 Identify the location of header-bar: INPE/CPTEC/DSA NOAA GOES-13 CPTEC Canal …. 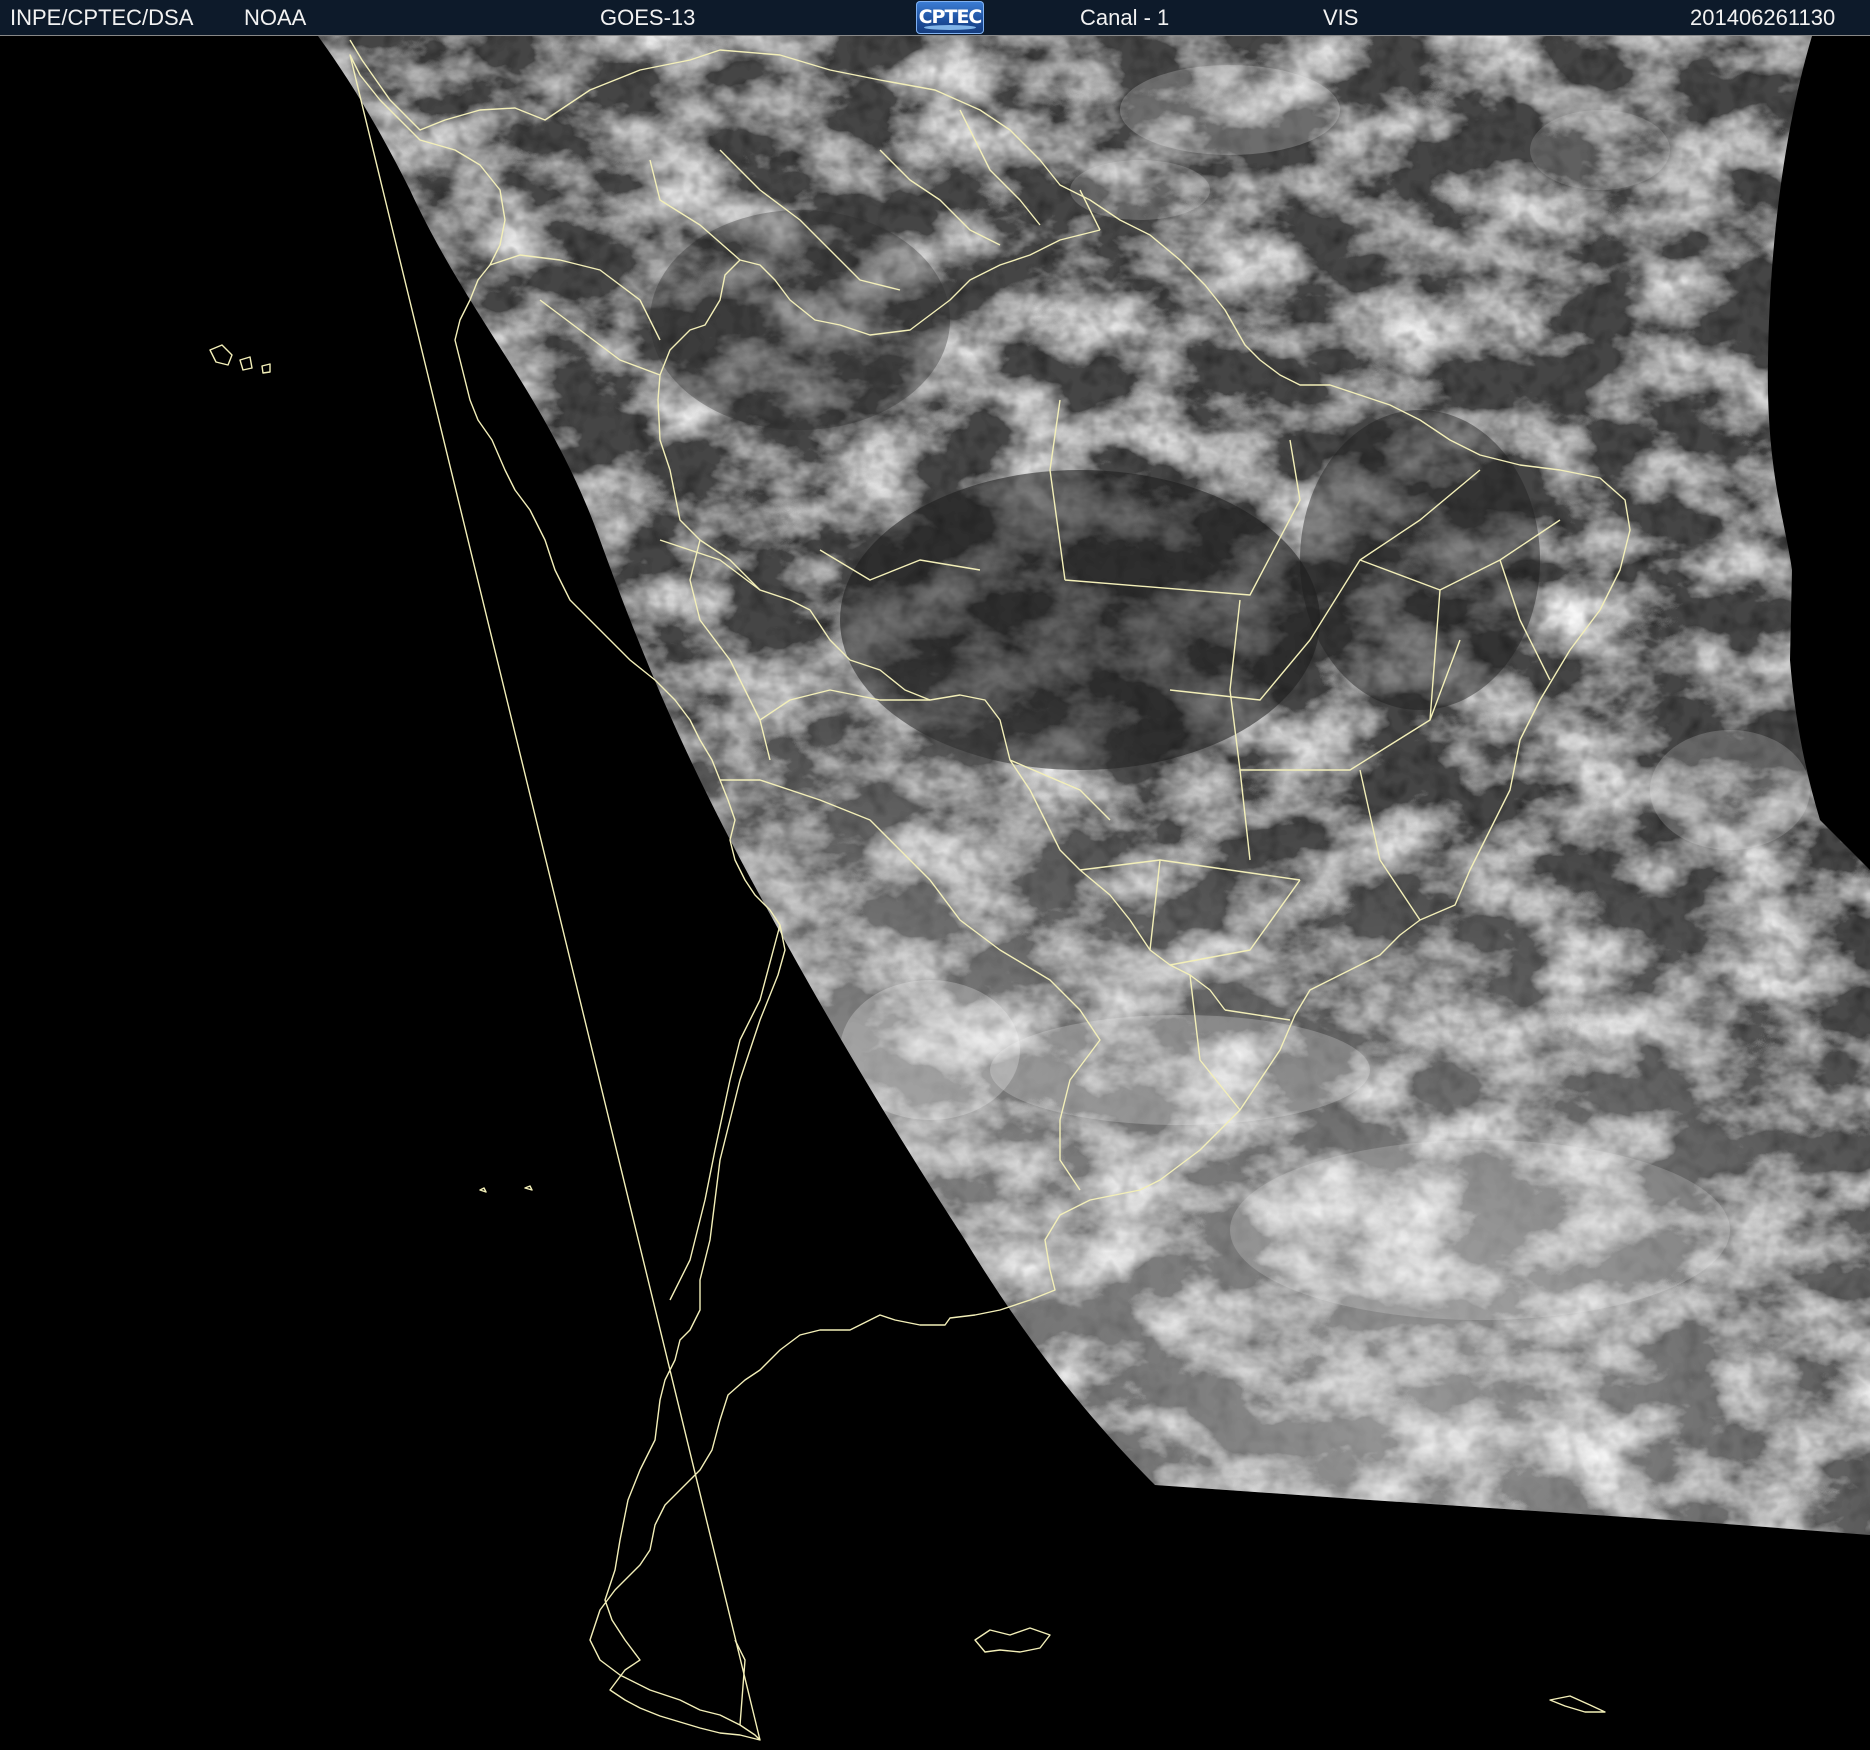
(935, 18).